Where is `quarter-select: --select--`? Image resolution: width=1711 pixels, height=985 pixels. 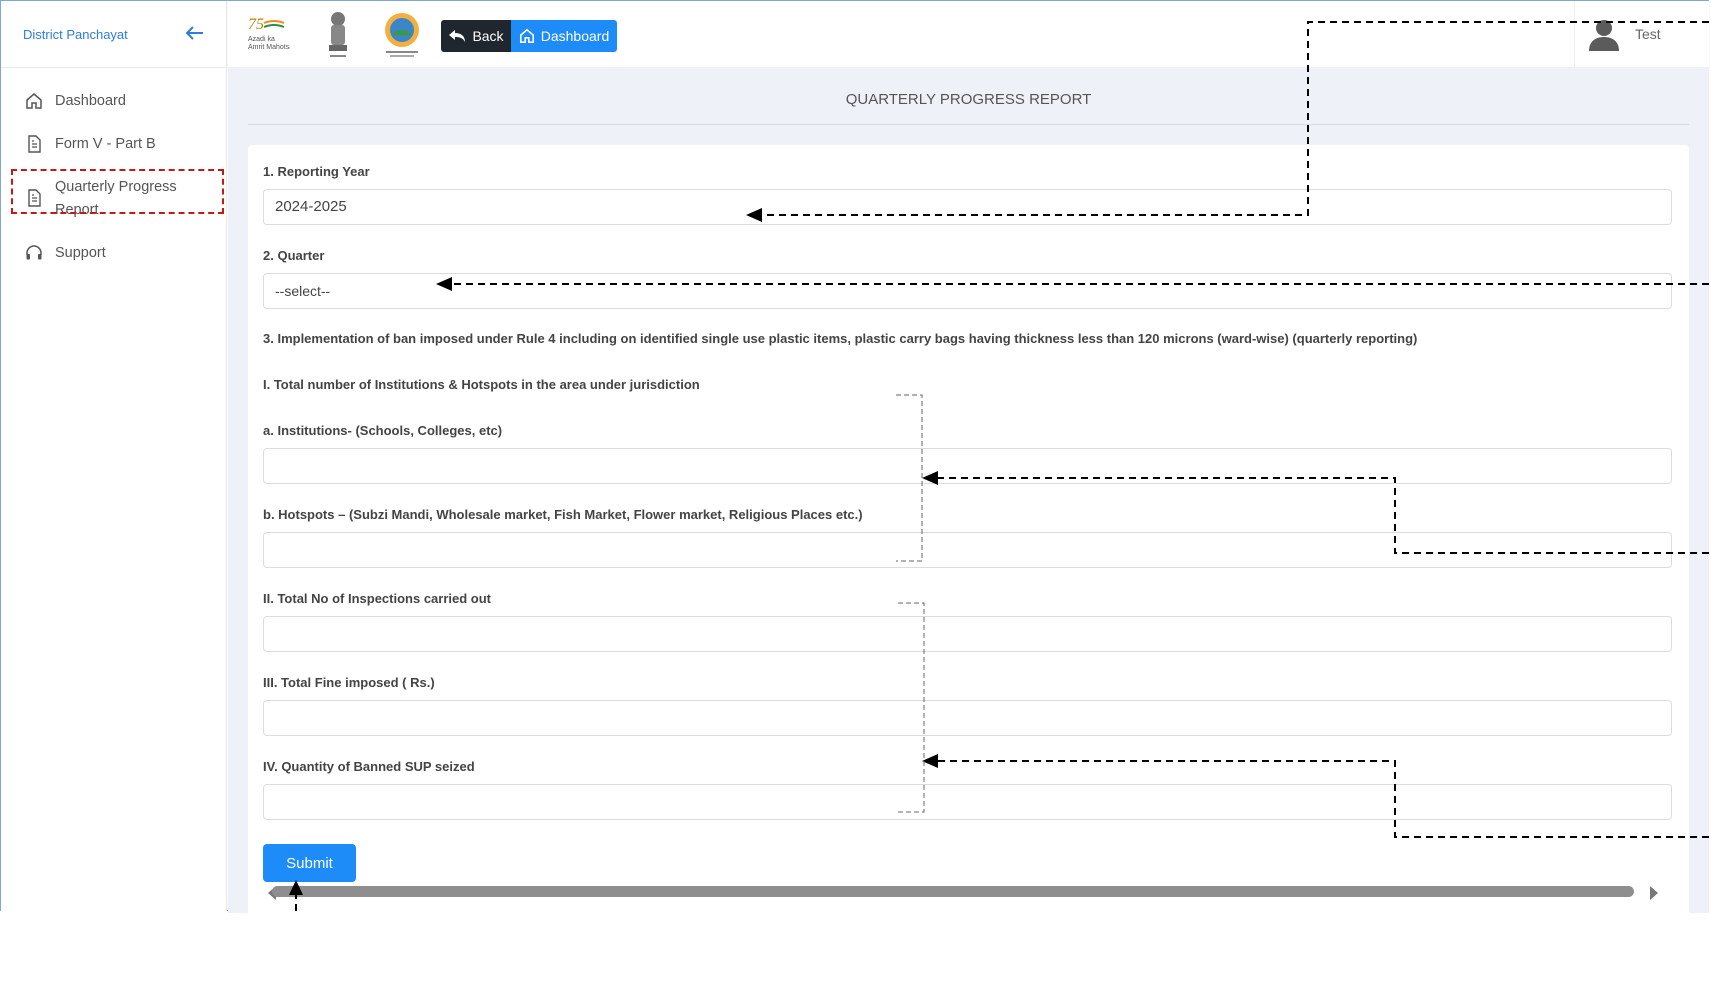
quarter-select: --select-- is located at coordinates (967, 291).